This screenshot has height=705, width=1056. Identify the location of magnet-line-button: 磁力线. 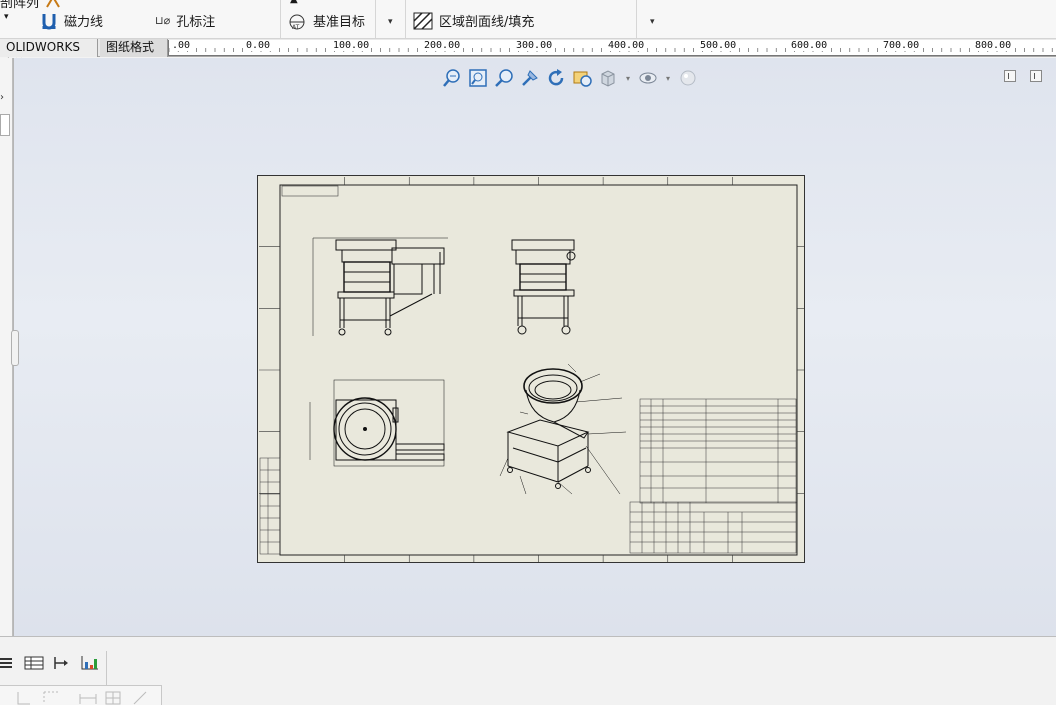
(71, 20).